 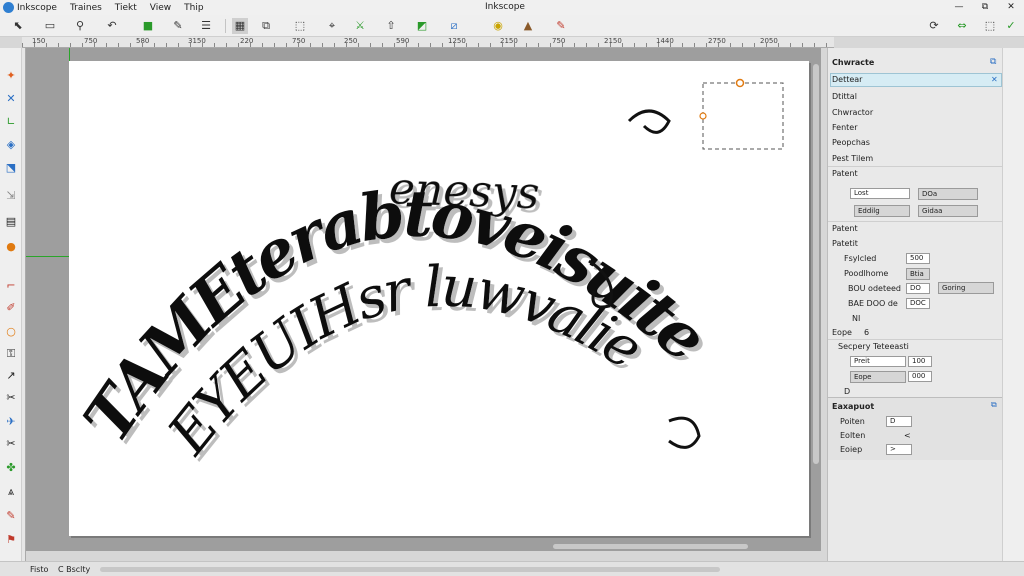 What do you see at coordinates (985, 7) in the screenshot?
I see `maximize-button: ⧉` at bounding box center [985, 7].